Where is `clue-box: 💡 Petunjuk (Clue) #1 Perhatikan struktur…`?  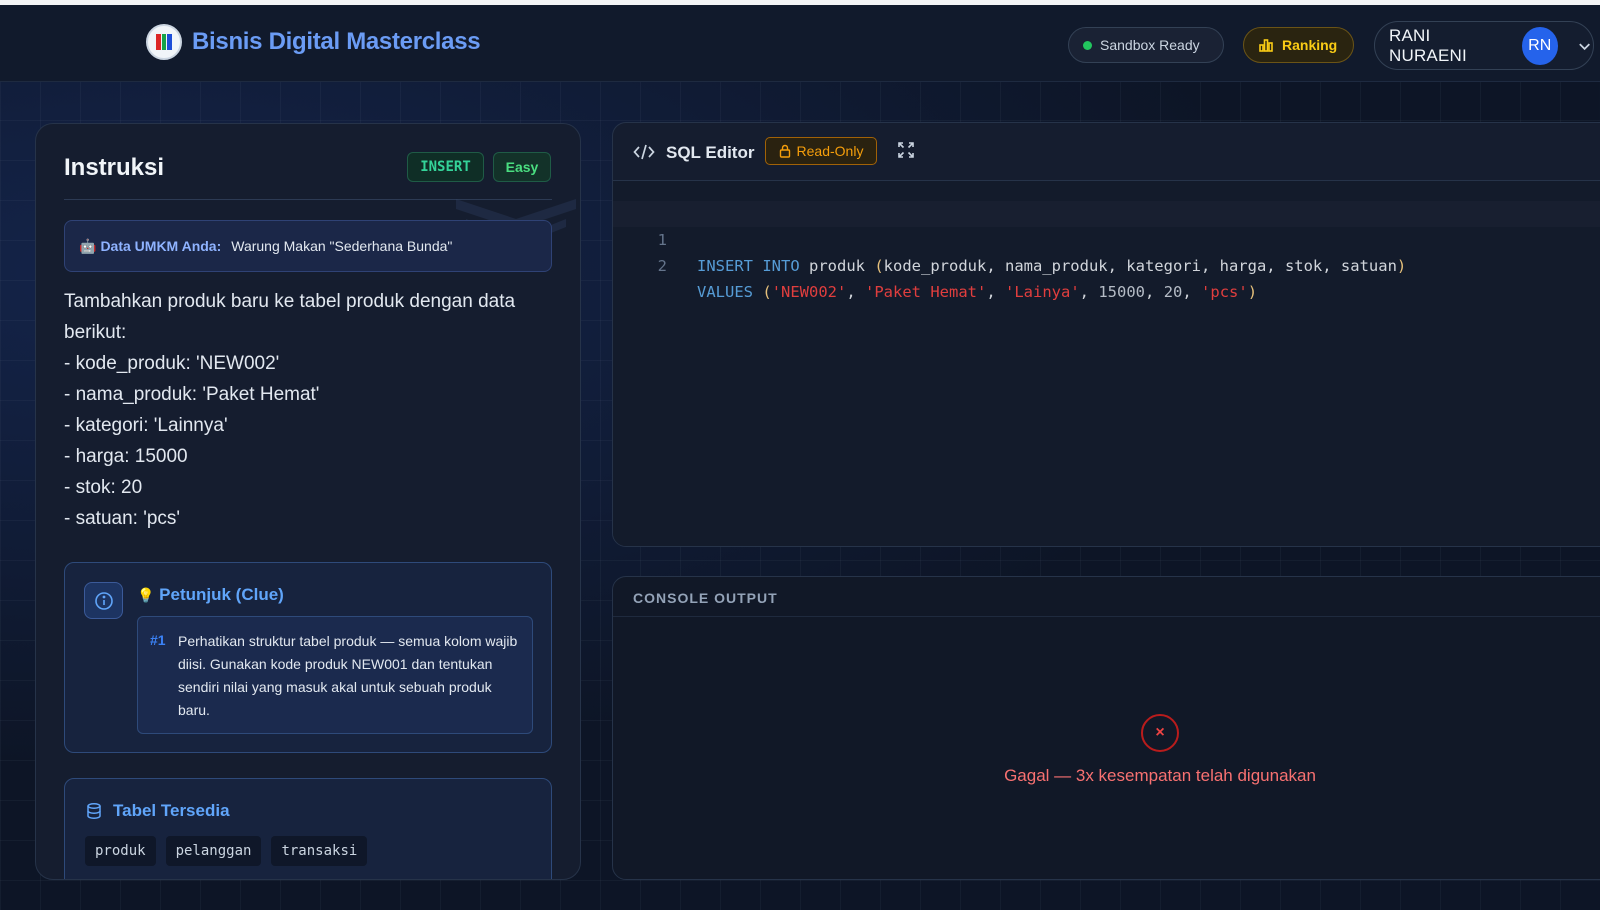
clue-box: 💡 Petunjuk (Clue) #1 Perhatikan struktur… is located at coordinates (308, 657).